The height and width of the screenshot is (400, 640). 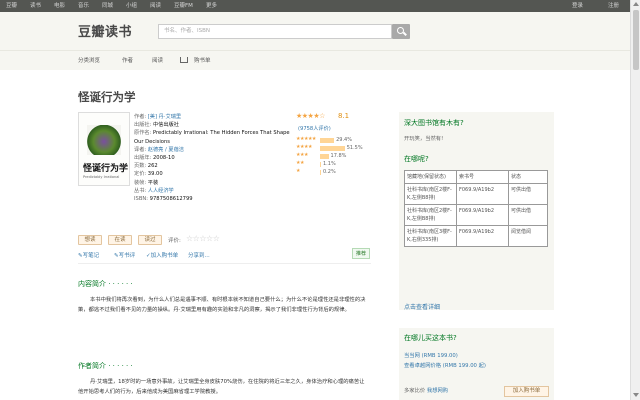 I want to click on rating-score: 8.1, so click(x=344, y=116).